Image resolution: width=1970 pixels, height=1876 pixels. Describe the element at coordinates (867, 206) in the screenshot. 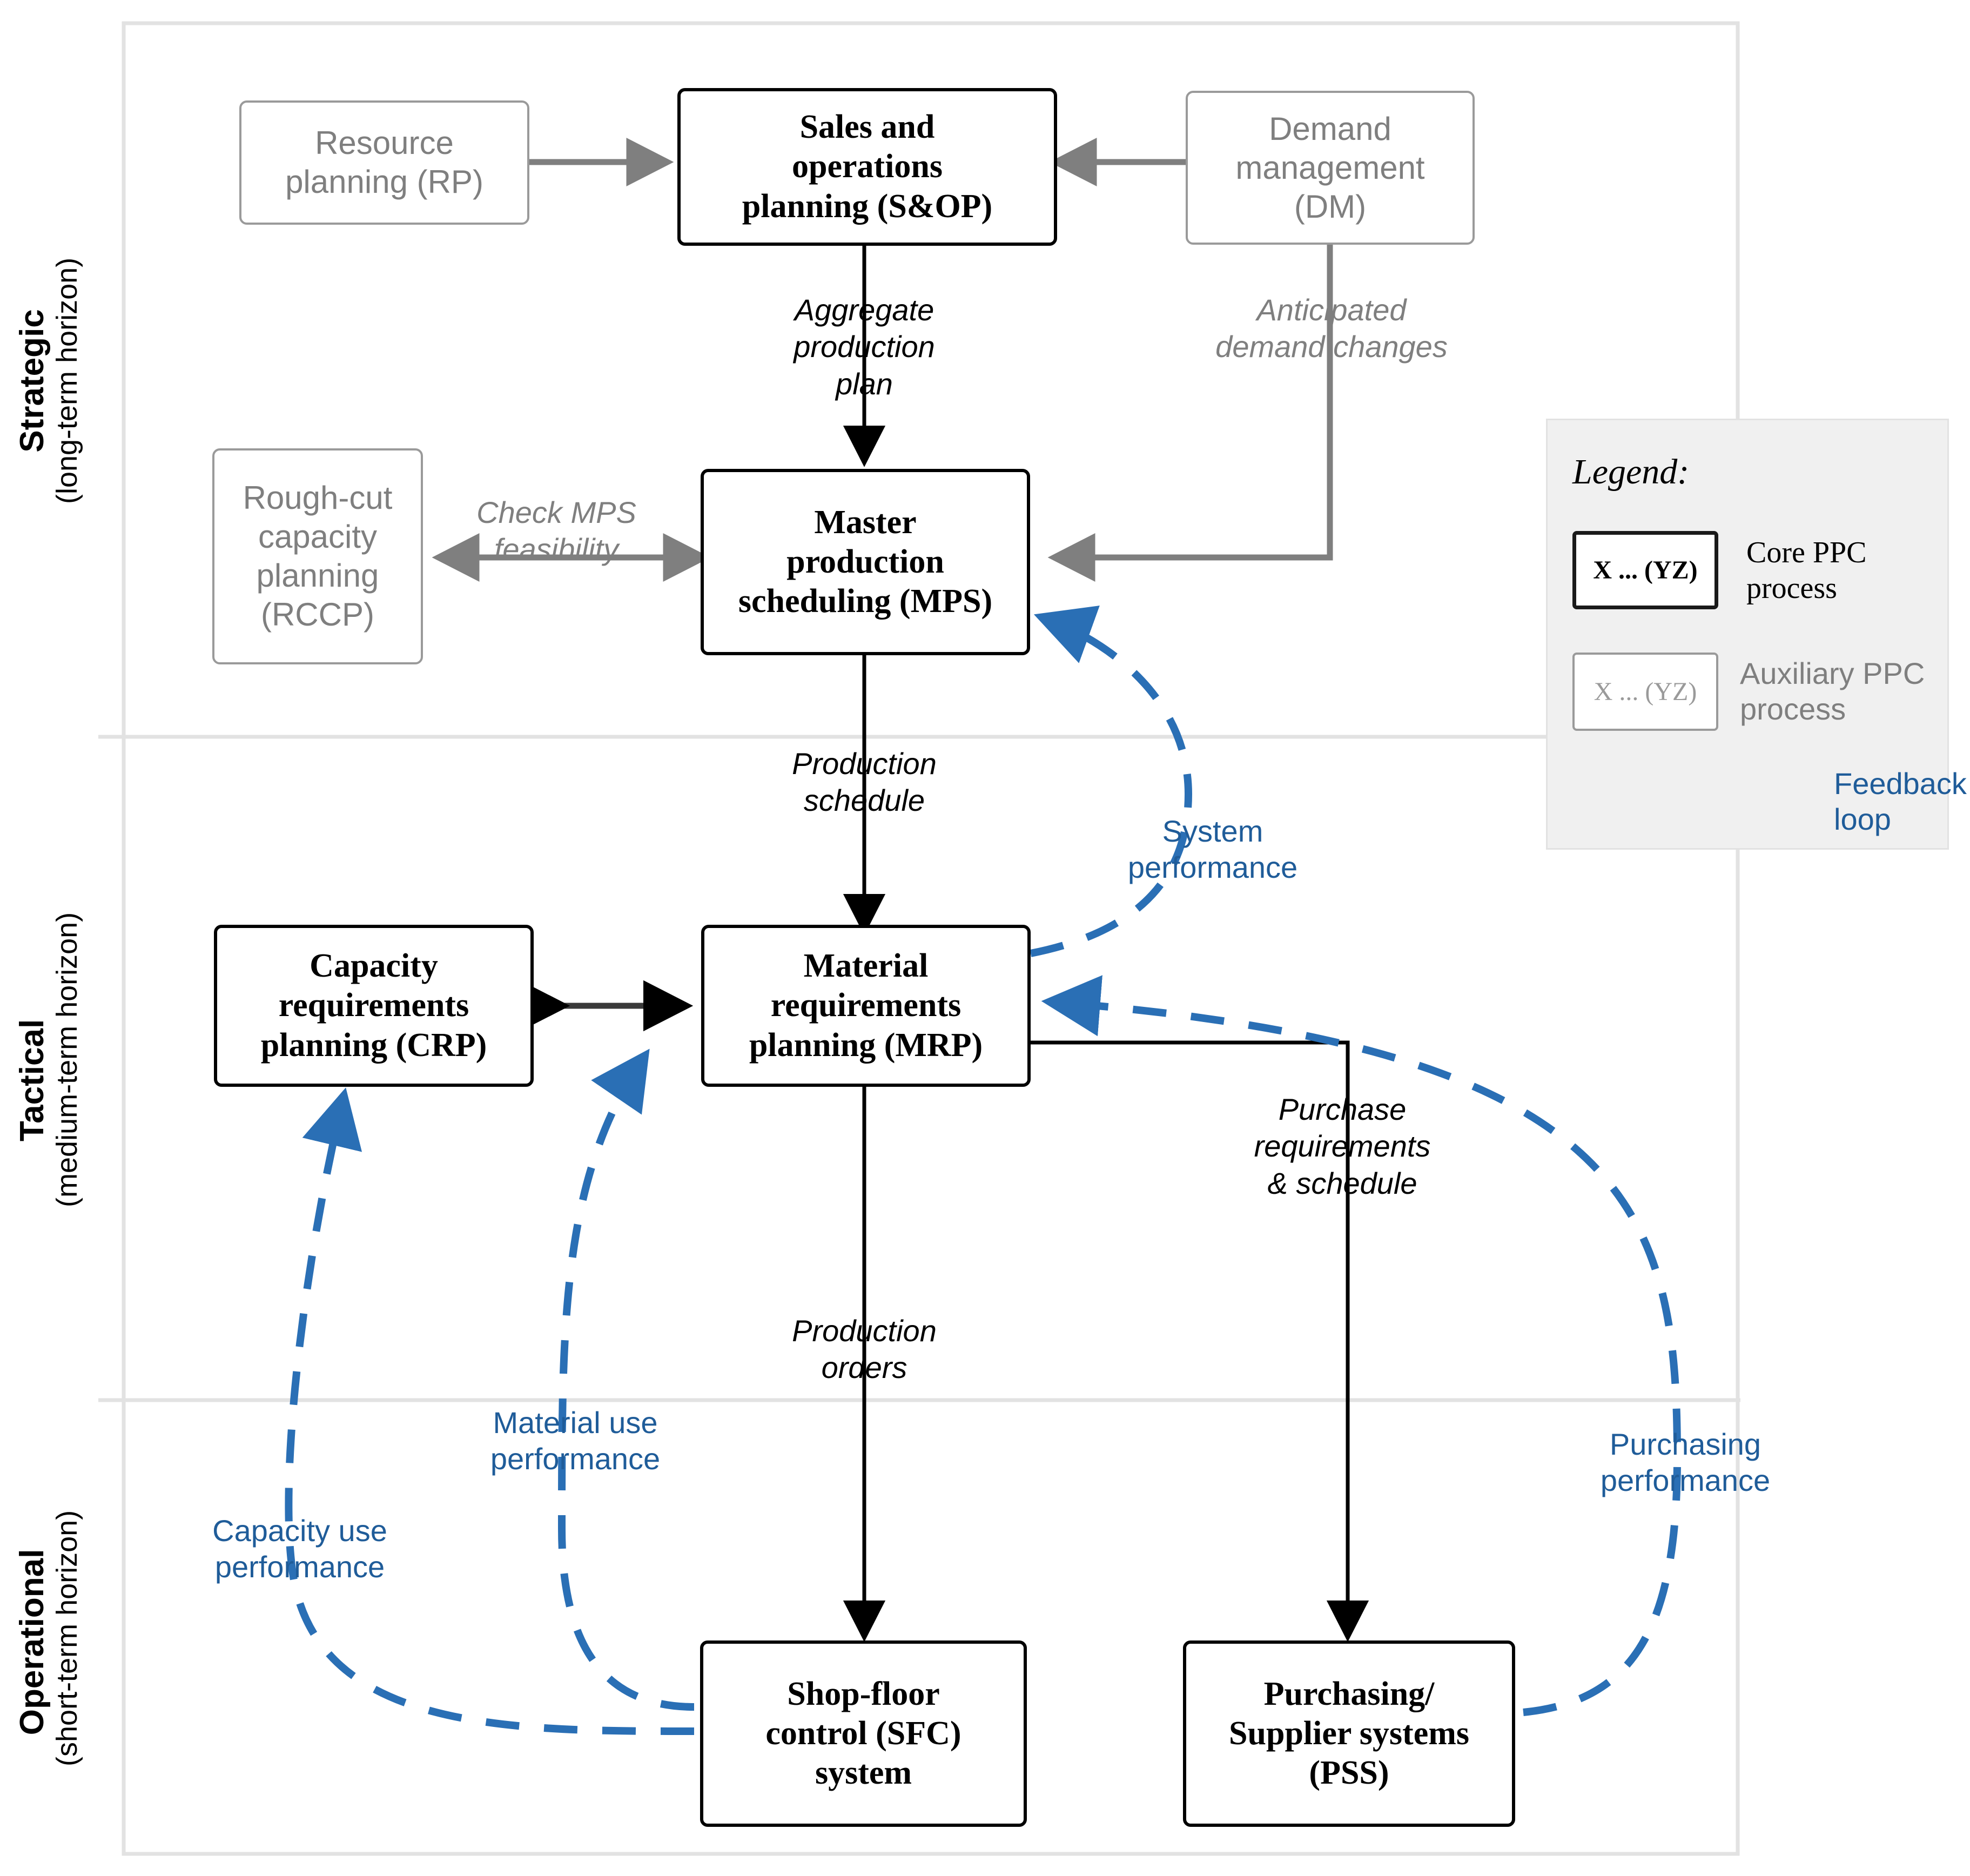

I see `node-sop-line-3: planning (S&OP)` at that location.